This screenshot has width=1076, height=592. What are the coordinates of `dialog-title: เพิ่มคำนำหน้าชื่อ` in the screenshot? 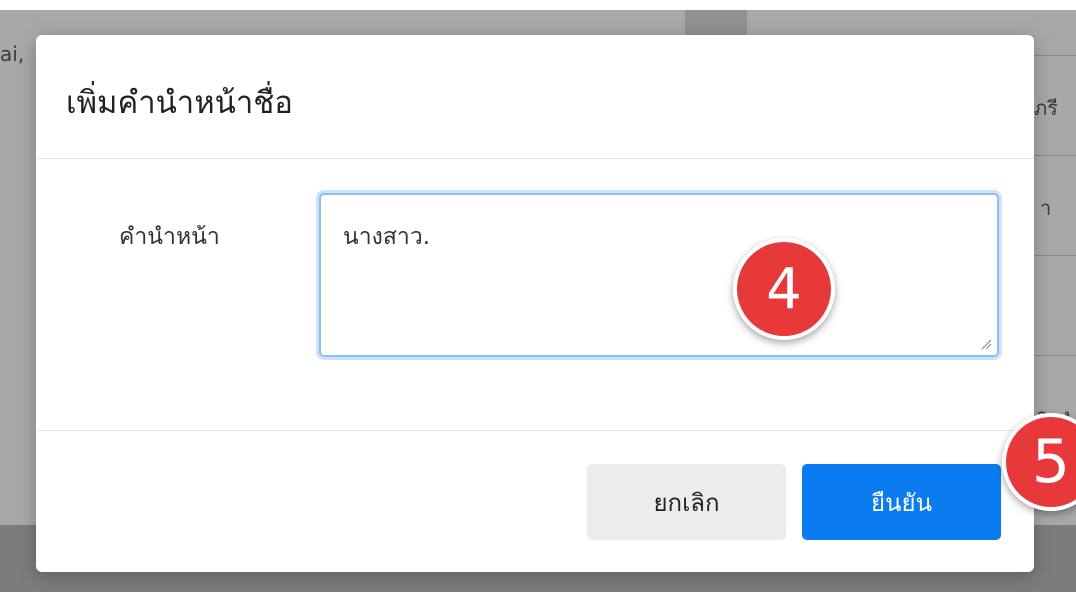 It's located at (179, 103).